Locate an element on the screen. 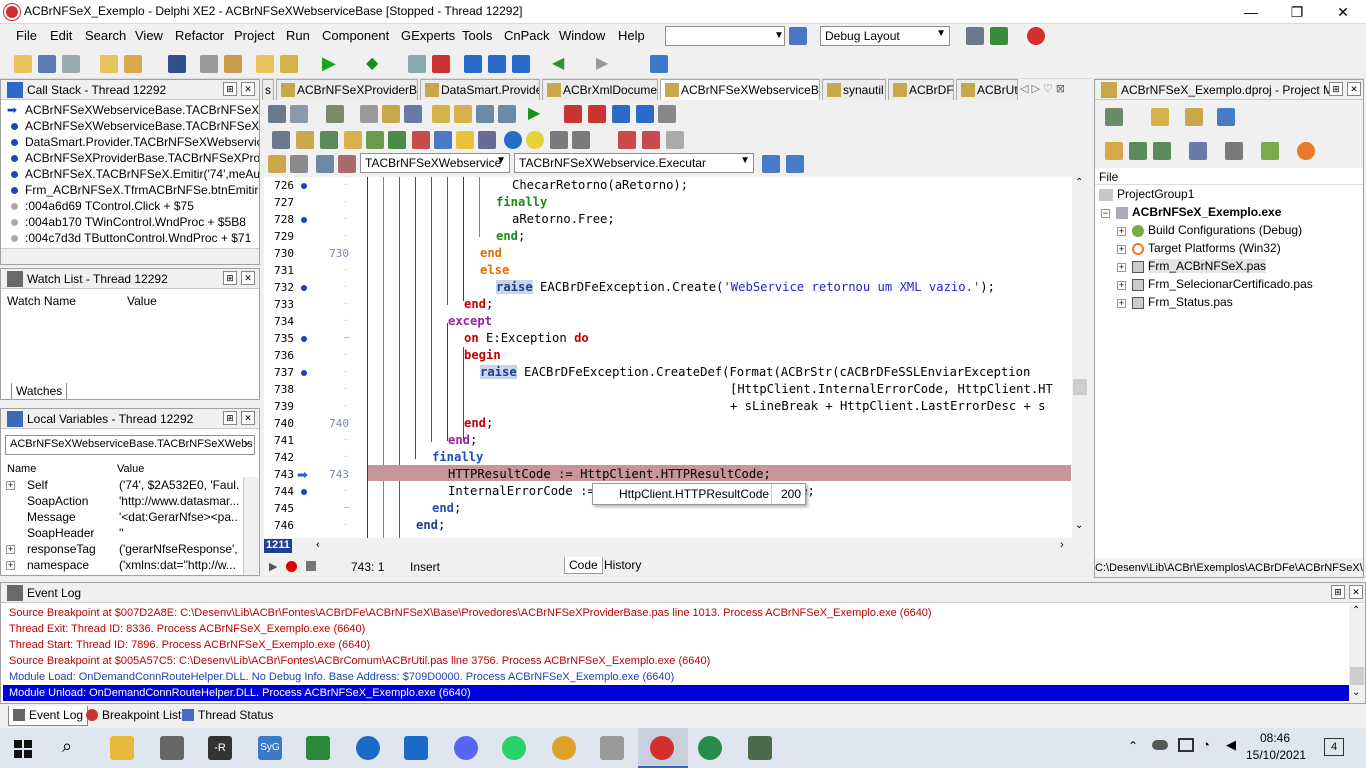 Image resolution: width=1366 pixels, height=768 pixels. mail-icon is located at coordinates (416, 748).